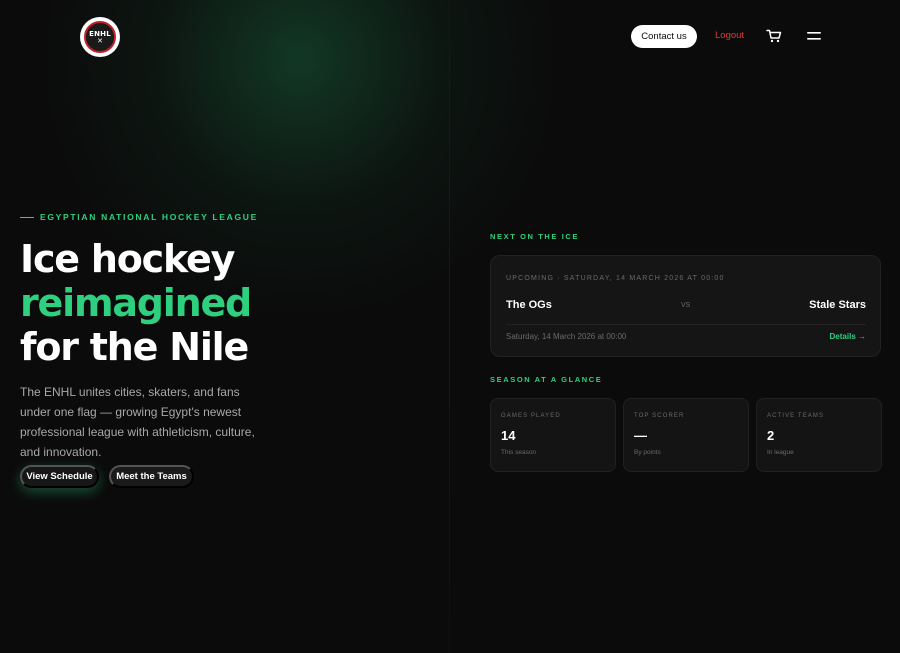 Image resolution: width=900 pixels, height=653 pixels. I want to click on column-divider, so click(449, 326).